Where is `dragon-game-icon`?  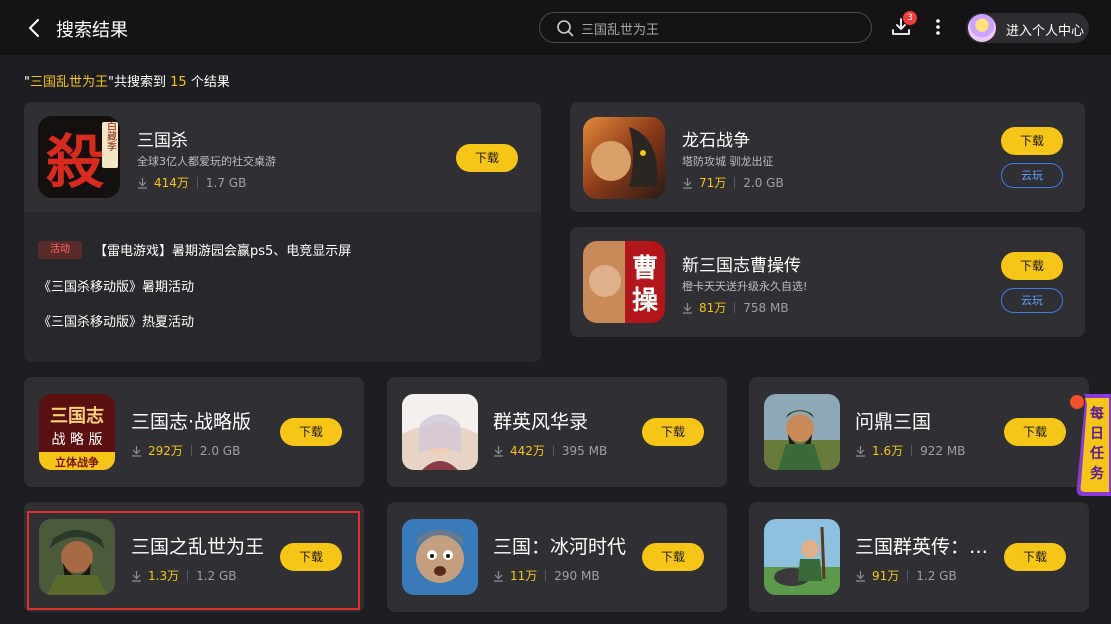 dragon-game-icon is located at coordinates (624, 158).